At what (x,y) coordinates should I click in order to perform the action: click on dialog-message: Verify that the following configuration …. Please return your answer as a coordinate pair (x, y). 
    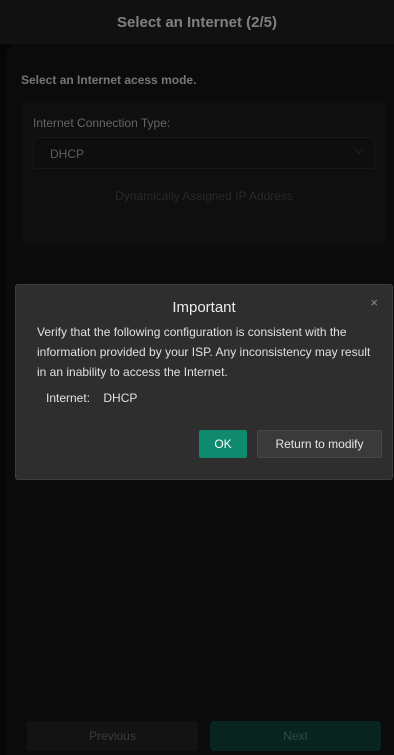
    Looking at the image, I should click on (204, 352).